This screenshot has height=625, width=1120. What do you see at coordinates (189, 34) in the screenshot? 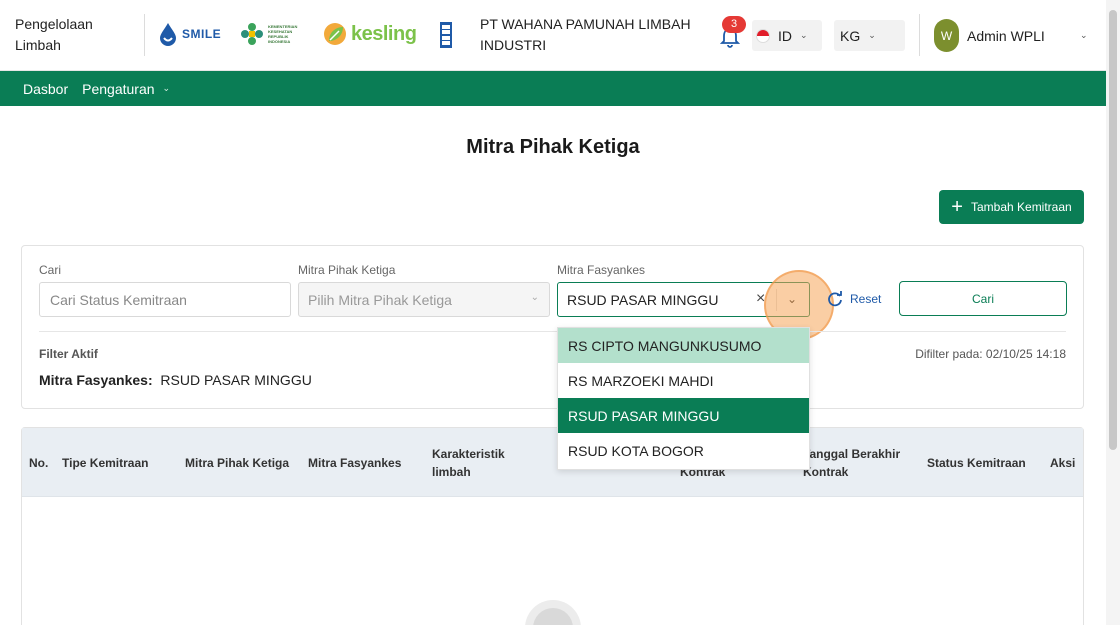
I see `smile-logo: SMILE` at bounding box center [189, 34].